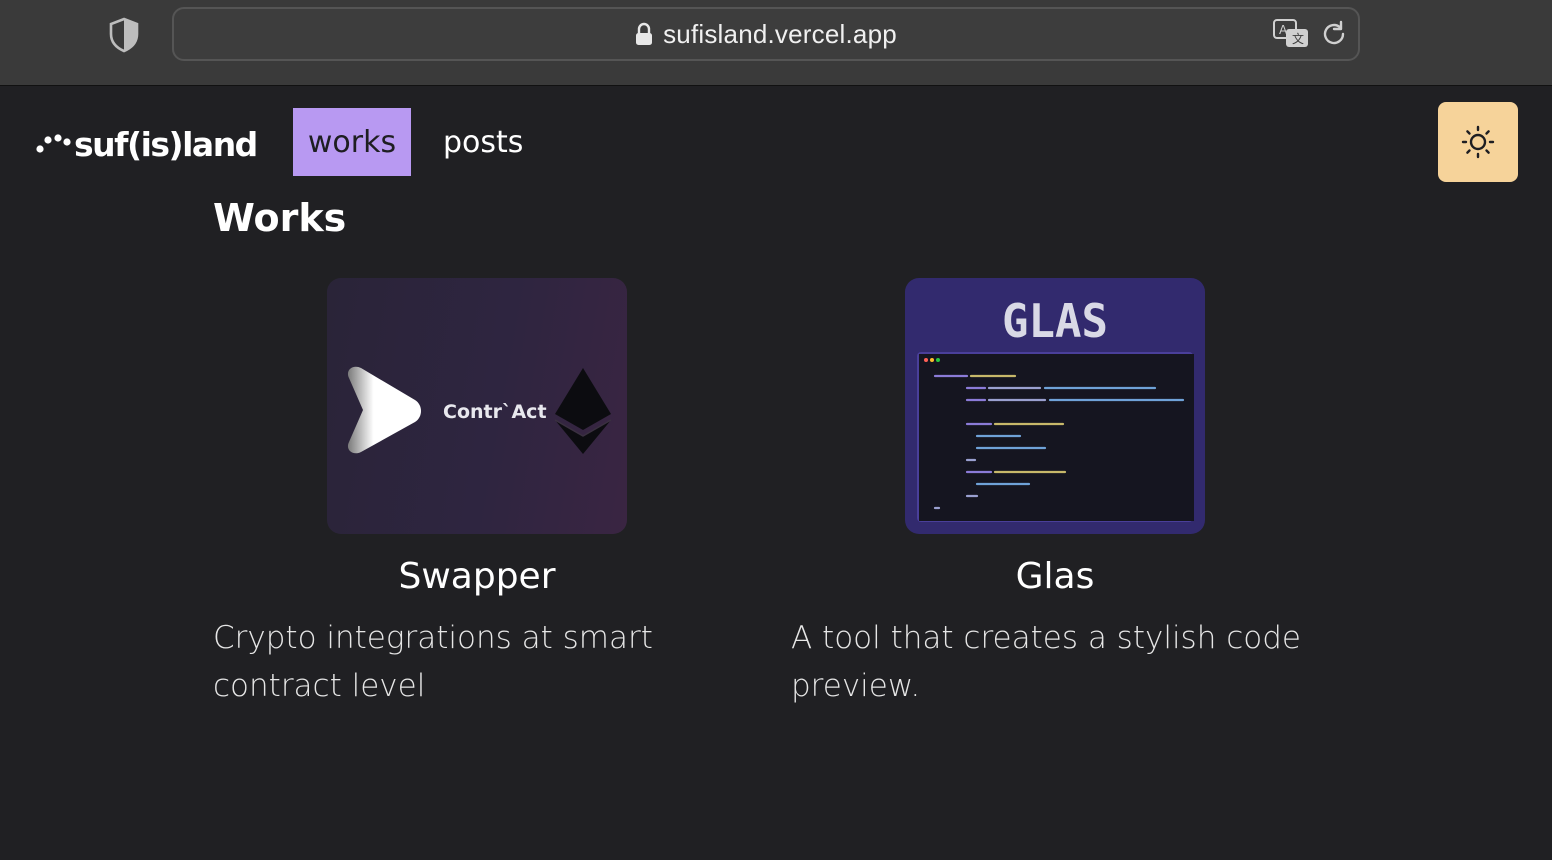 The height and width of the screenshot is (860, 1552). I want to click on logo-dots-icon, so click(53, 143).